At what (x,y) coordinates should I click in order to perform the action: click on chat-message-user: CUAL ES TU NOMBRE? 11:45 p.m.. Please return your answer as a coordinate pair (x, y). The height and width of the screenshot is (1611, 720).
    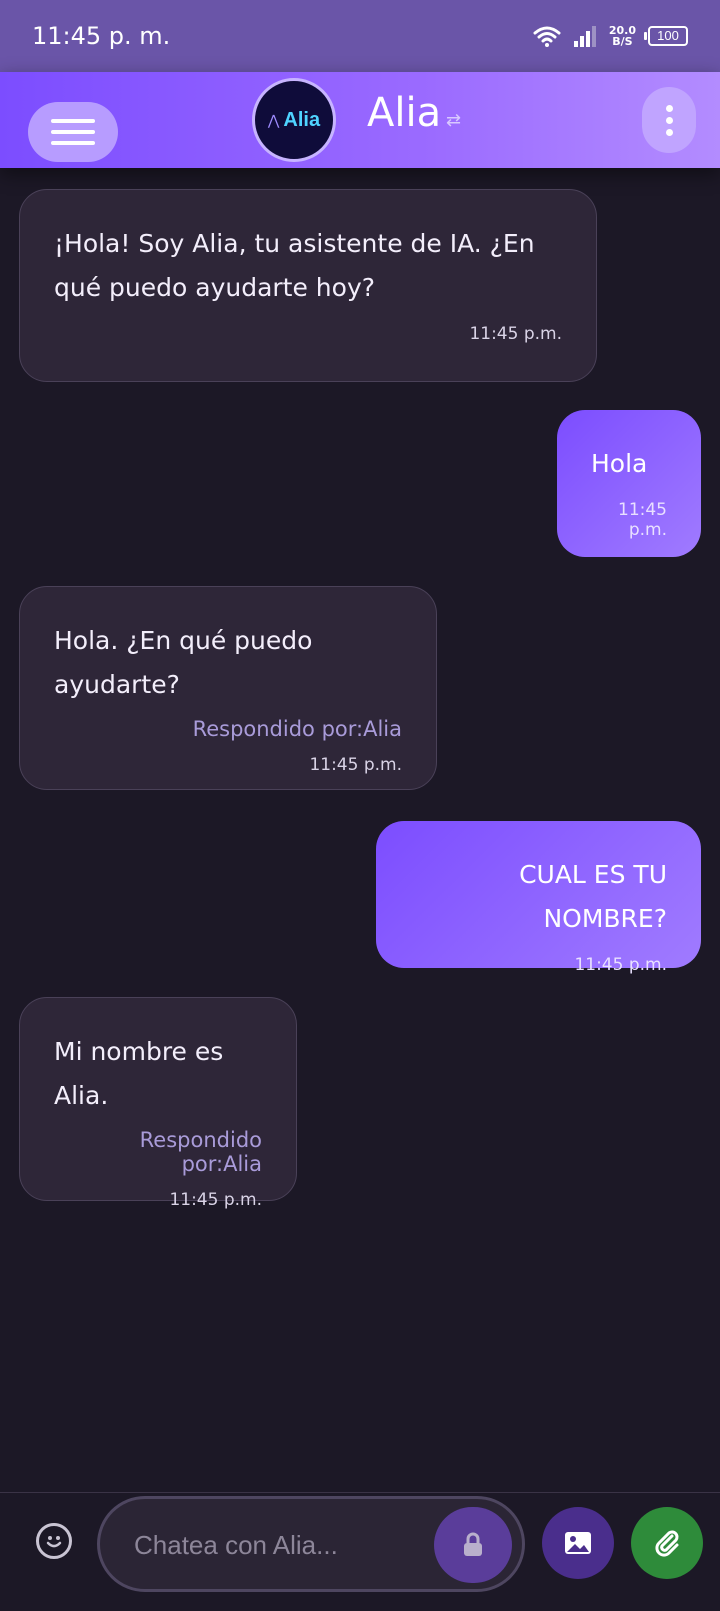
    Looking at the image, I should click on (538, 898).